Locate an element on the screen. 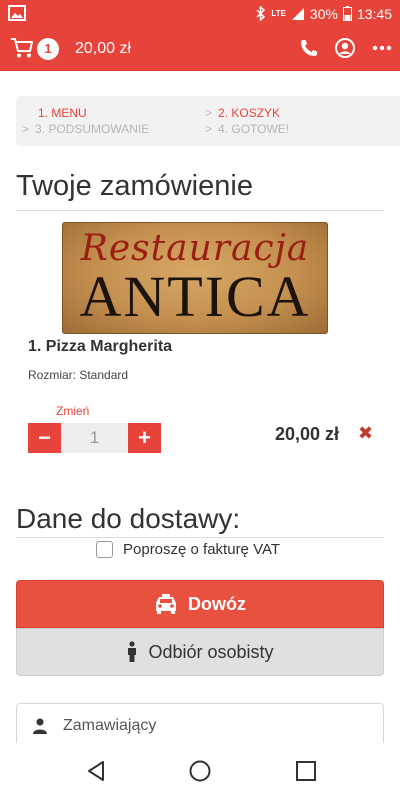 This screenshot has height=800, width=400. user-icon is located at coordinates (40, 726).